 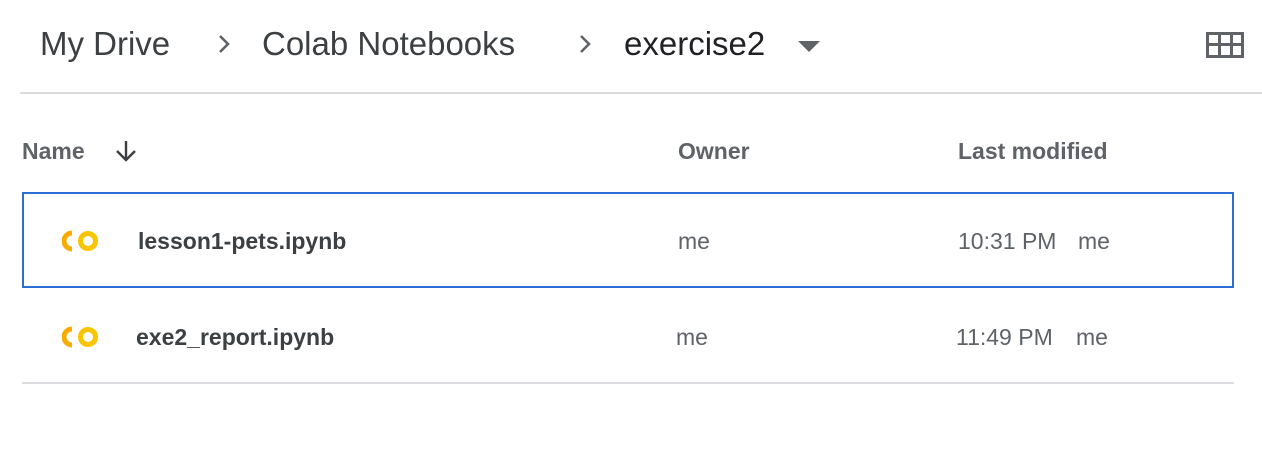 What do you see at coordinates (53, 151) in the screenshot?
I see `column-header-name: Name` at bounding box center [53, 151].